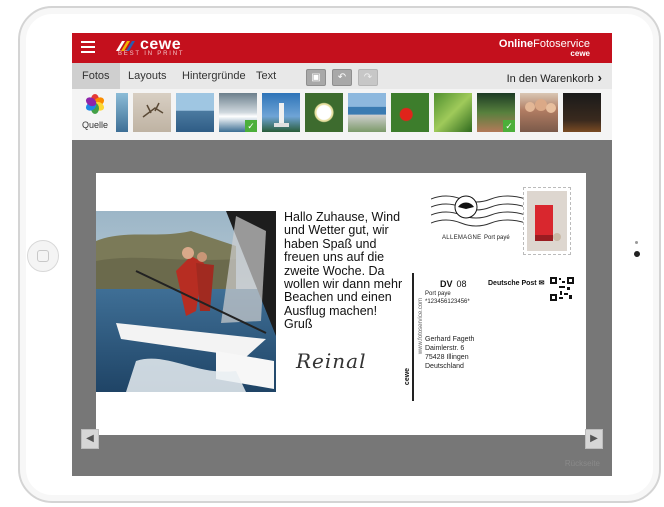 This screenshot has width=664, height=507. Describe the element at coordinates (281, 115) in the screenshot. I see `statue-icon` at that location.